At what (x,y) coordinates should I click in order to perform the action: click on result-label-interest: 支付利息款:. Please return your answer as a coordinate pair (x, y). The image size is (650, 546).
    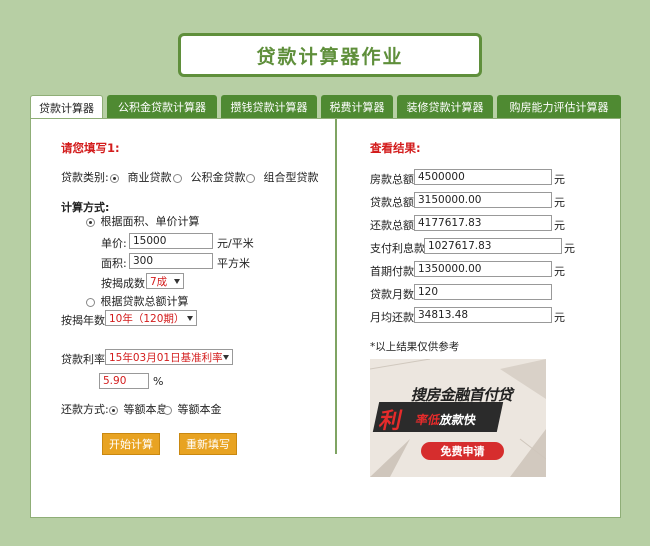
    Looking at the image, I should click on (399, 248).